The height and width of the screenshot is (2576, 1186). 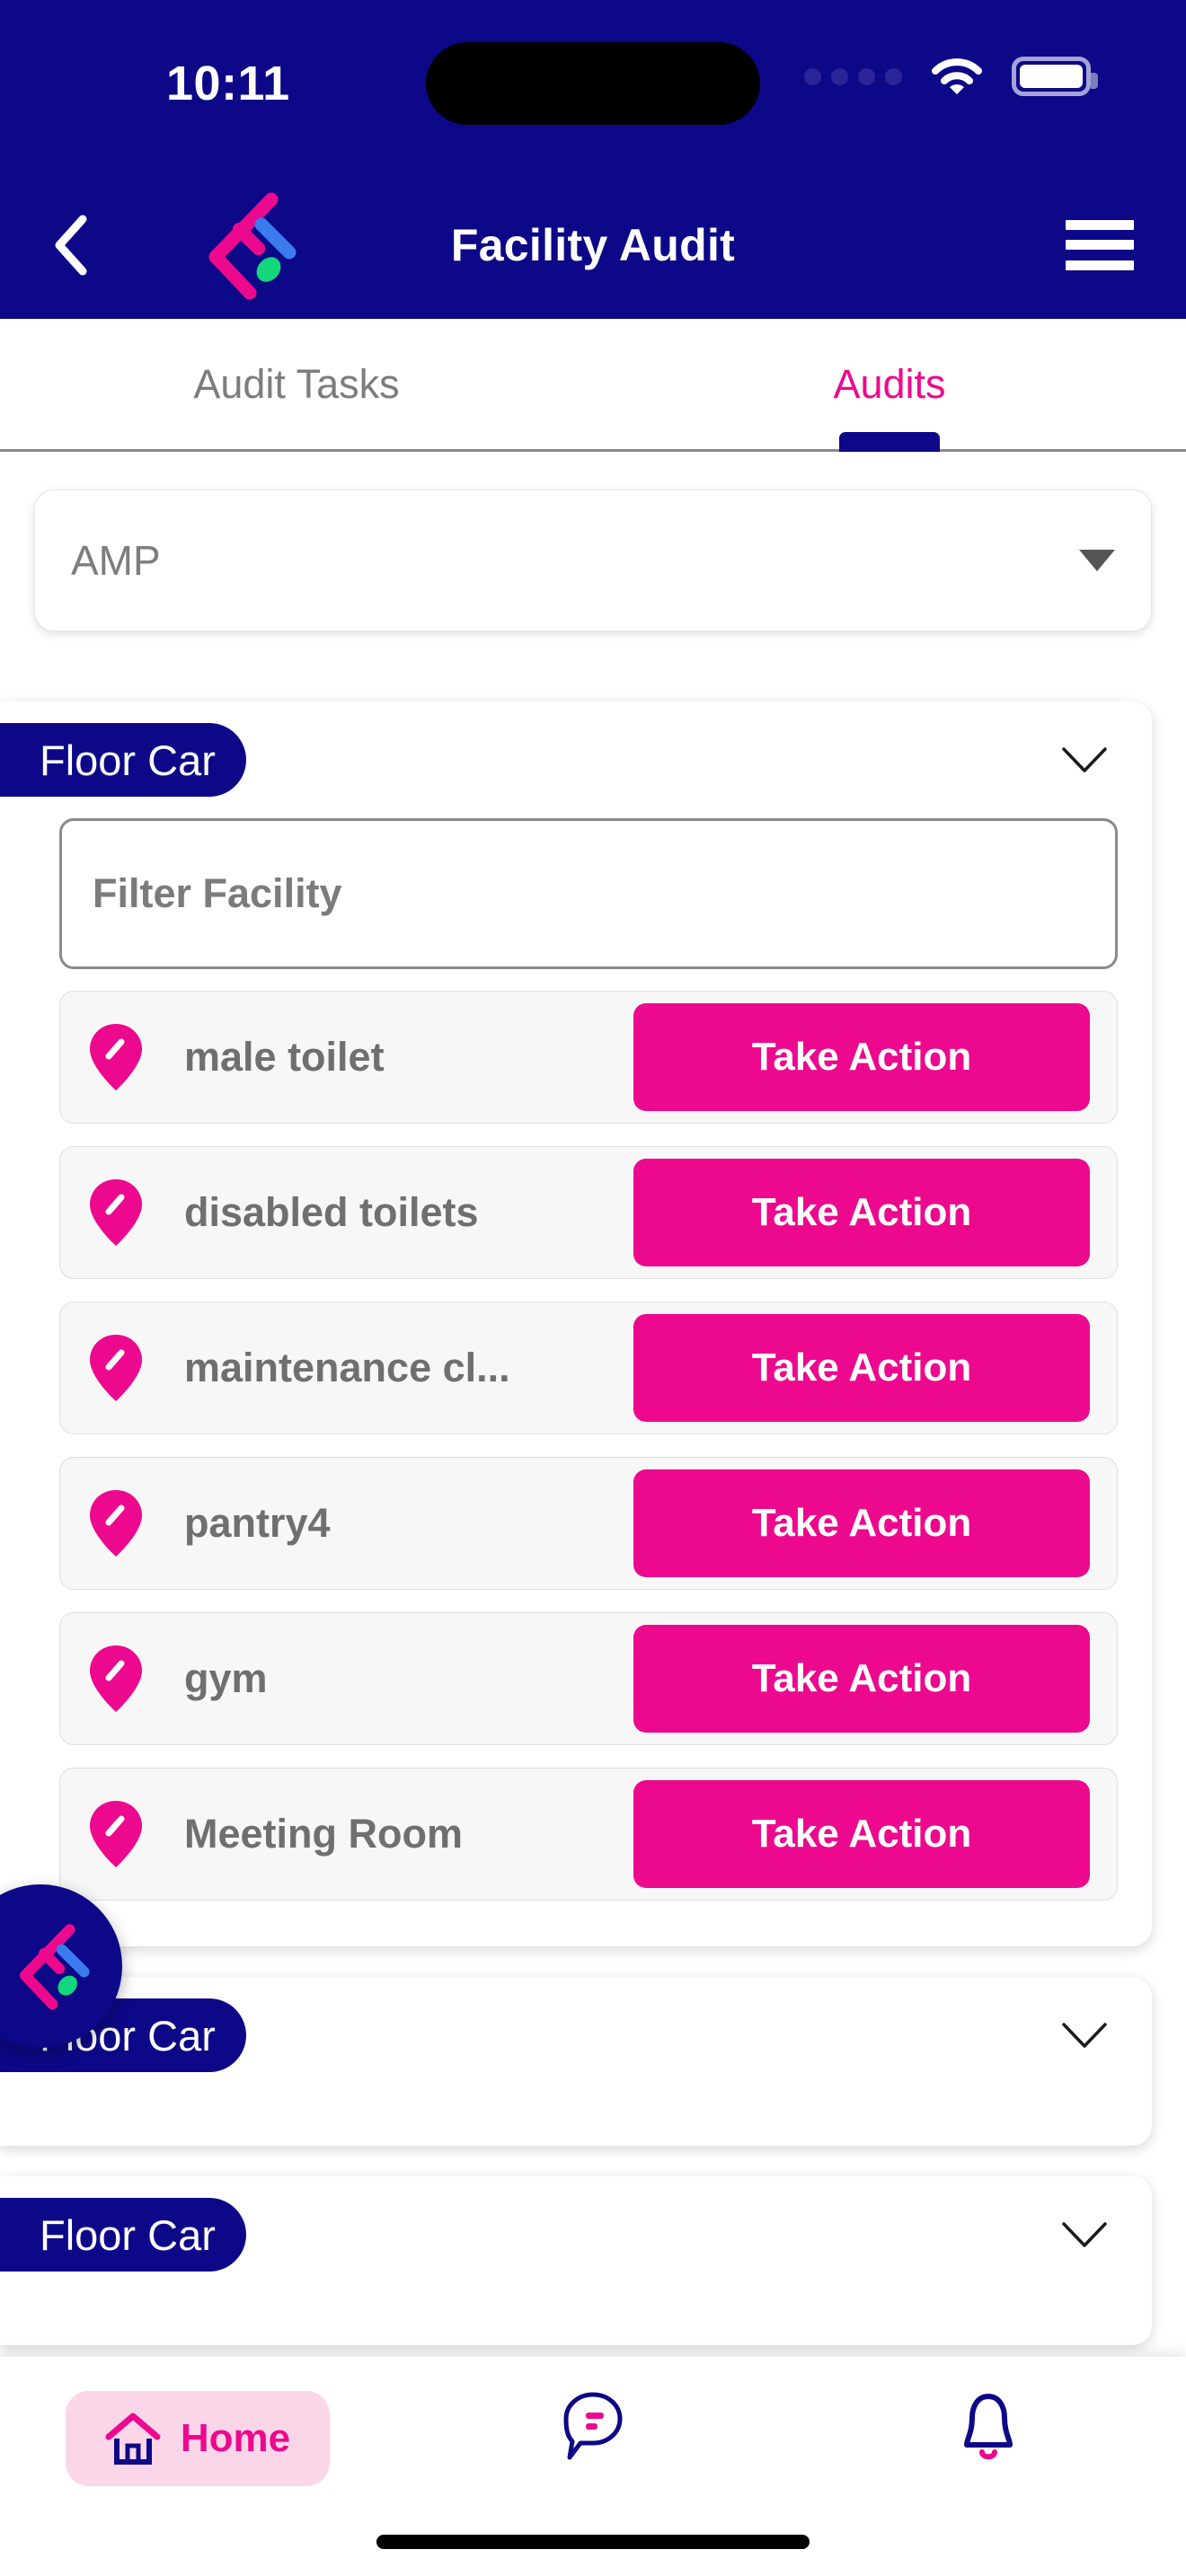 I want to click on facility-select-value: AMP, so click(x=116, y=560).